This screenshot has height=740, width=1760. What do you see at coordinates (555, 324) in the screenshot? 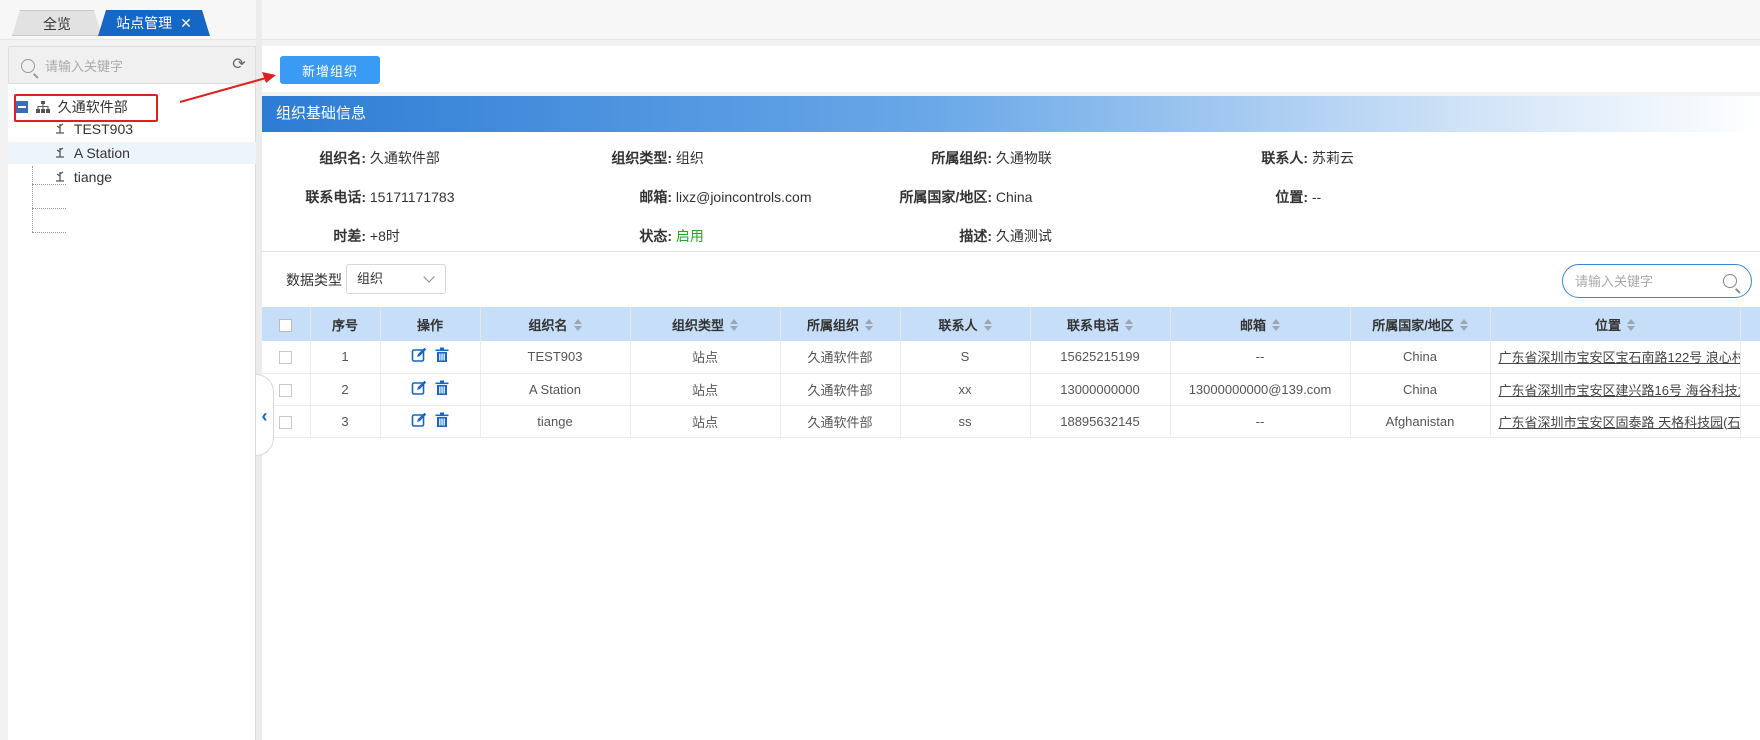
I see `col-header-name: 组织名` at bounding box center [555, 324].